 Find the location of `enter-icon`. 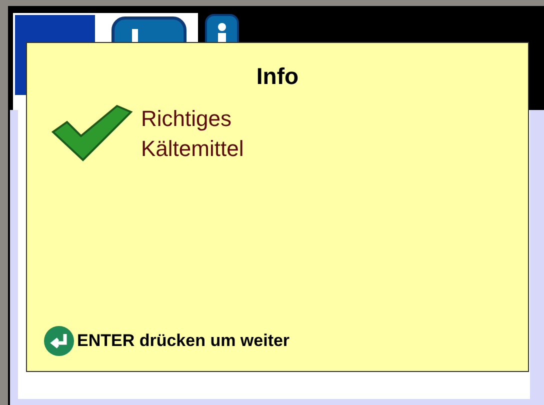

enter-icon is located at coordinates (59, 341).